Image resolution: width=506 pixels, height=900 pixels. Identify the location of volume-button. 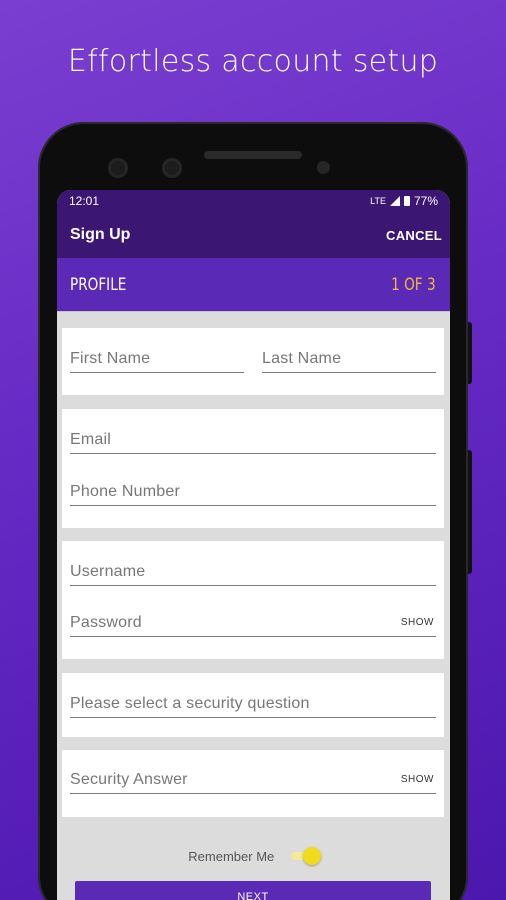
(470, 353).